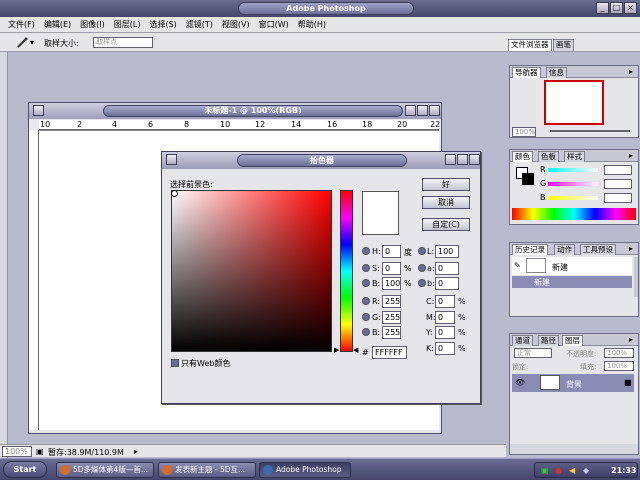 This screenshot has height=480, width=640. Describe the element at coordinates (616, 8) in the screenshot. I see `maximize-button: □` at that location.